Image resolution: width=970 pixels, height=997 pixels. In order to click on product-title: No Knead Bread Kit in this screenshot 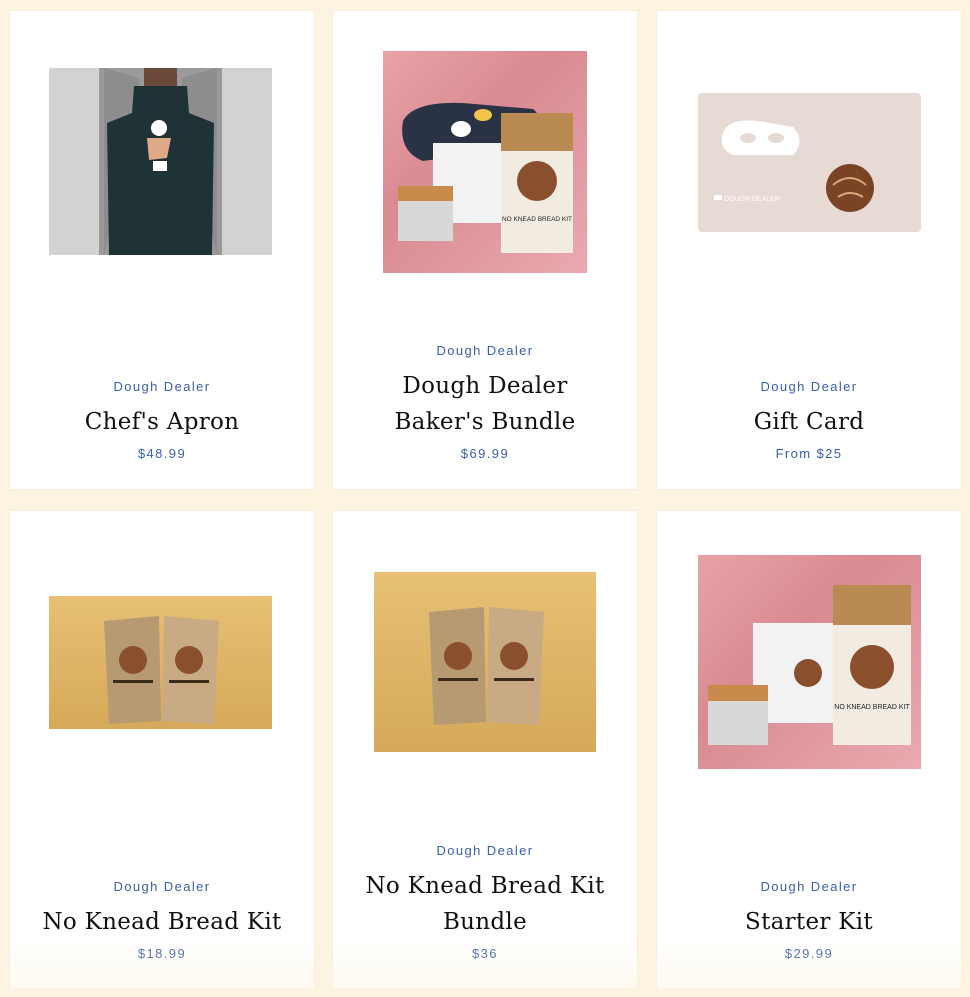, I will do `click(162, 922)`.